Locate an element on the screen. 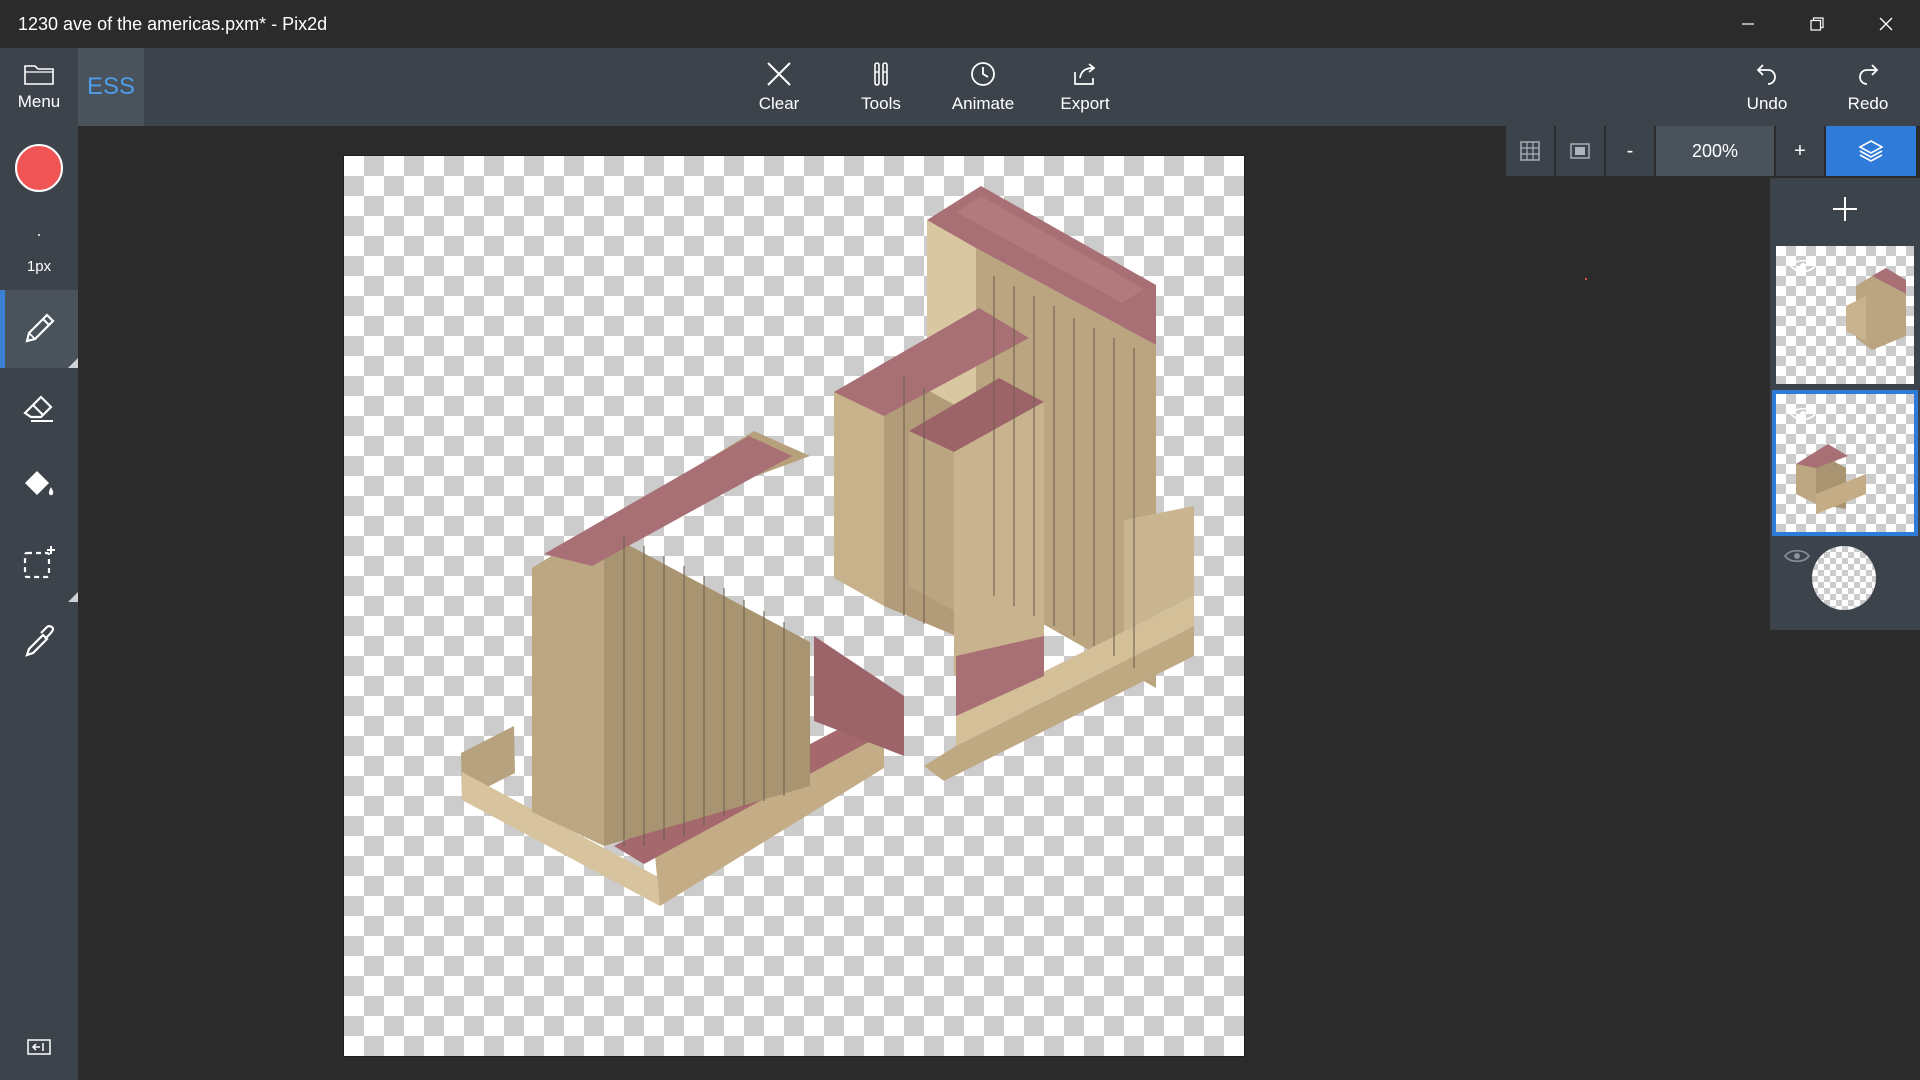  layers-icon is located at coordinates (1871, 151).